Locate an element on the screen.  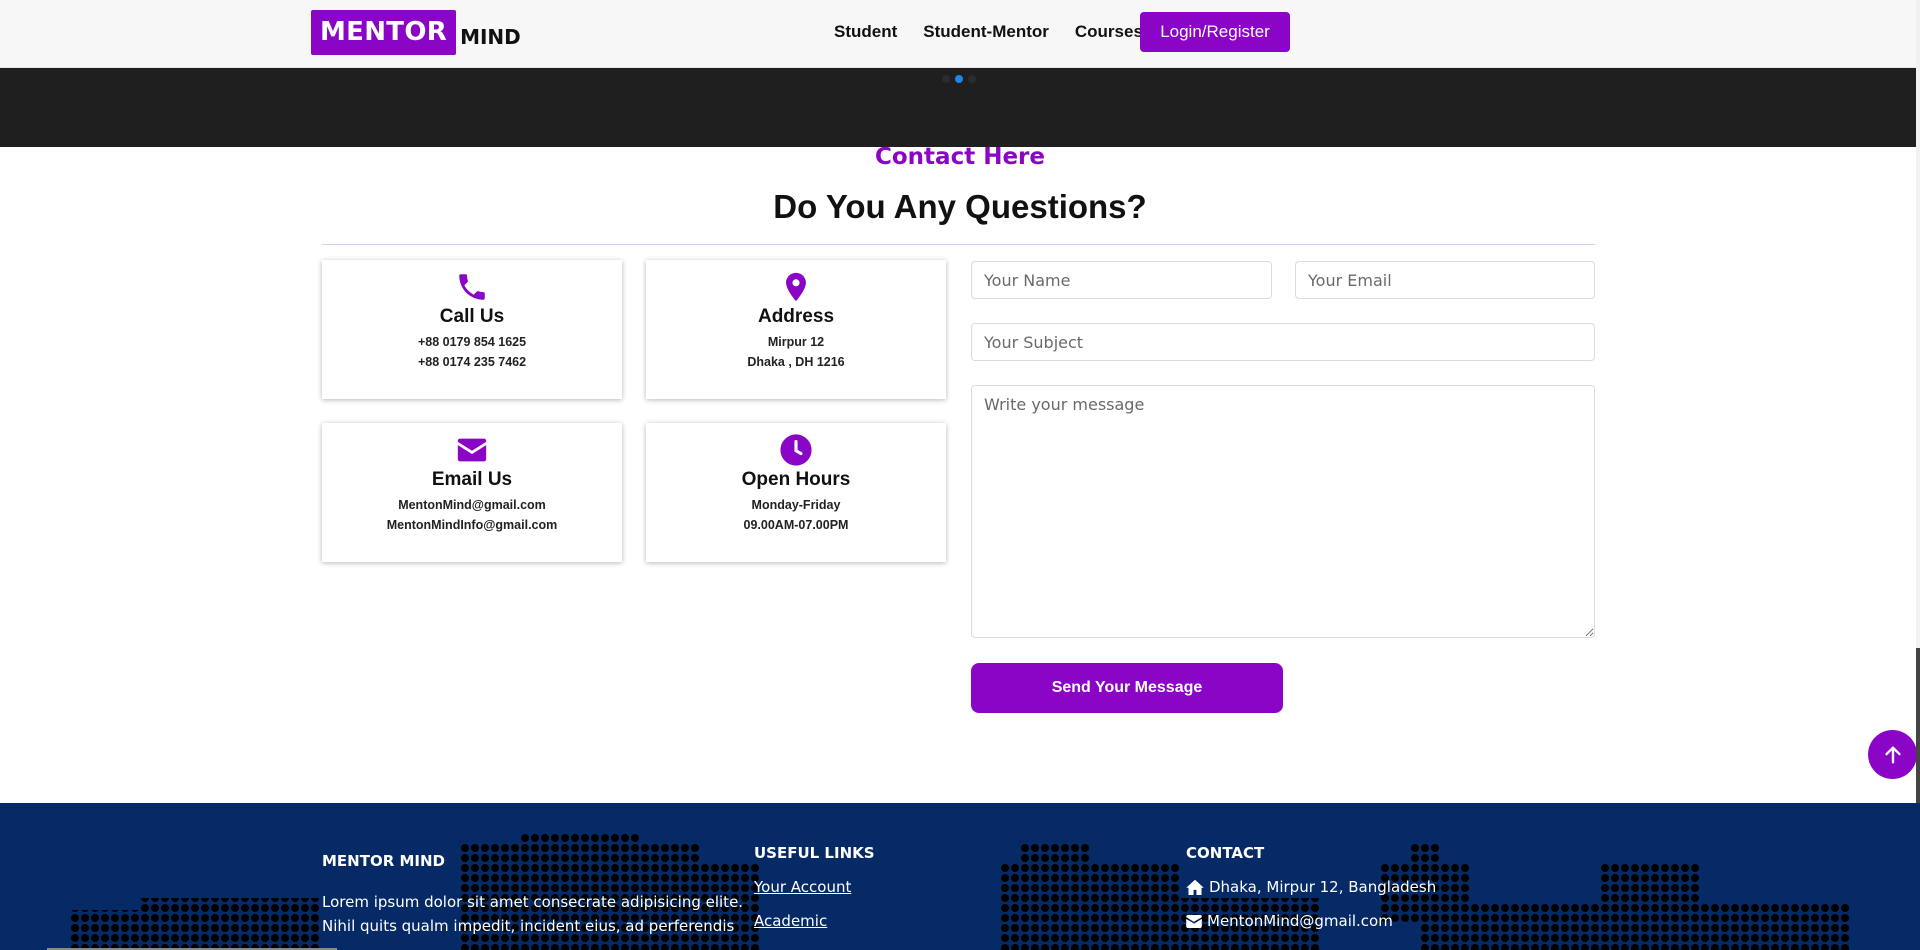
brand-highlight: MENTOR is located at coordinates (384, 32).